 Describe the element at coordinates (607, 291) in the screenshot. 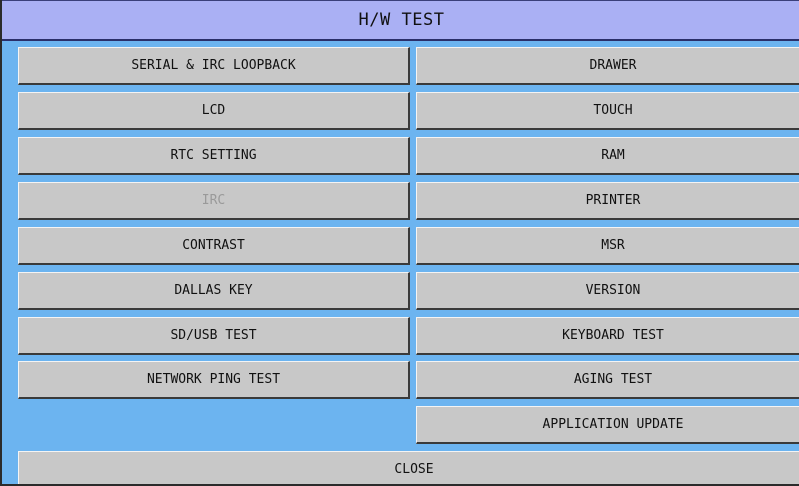

I see `version-button: VERSION` at that location.